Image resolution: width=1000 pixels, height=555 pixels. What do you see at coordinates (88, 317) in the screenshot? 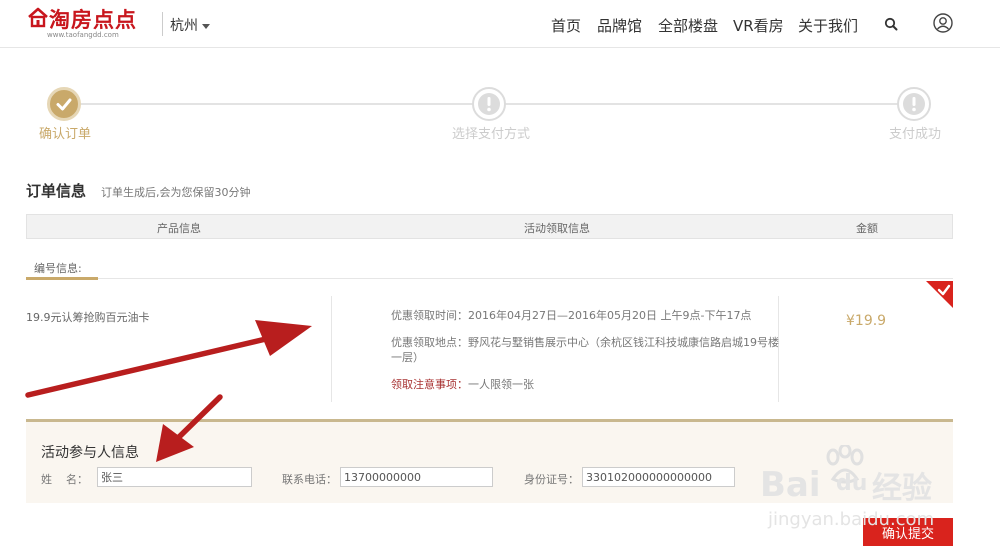
I see `product-name: 19.9元认筹抢购百元油卡` at bounding box center [88, 317].